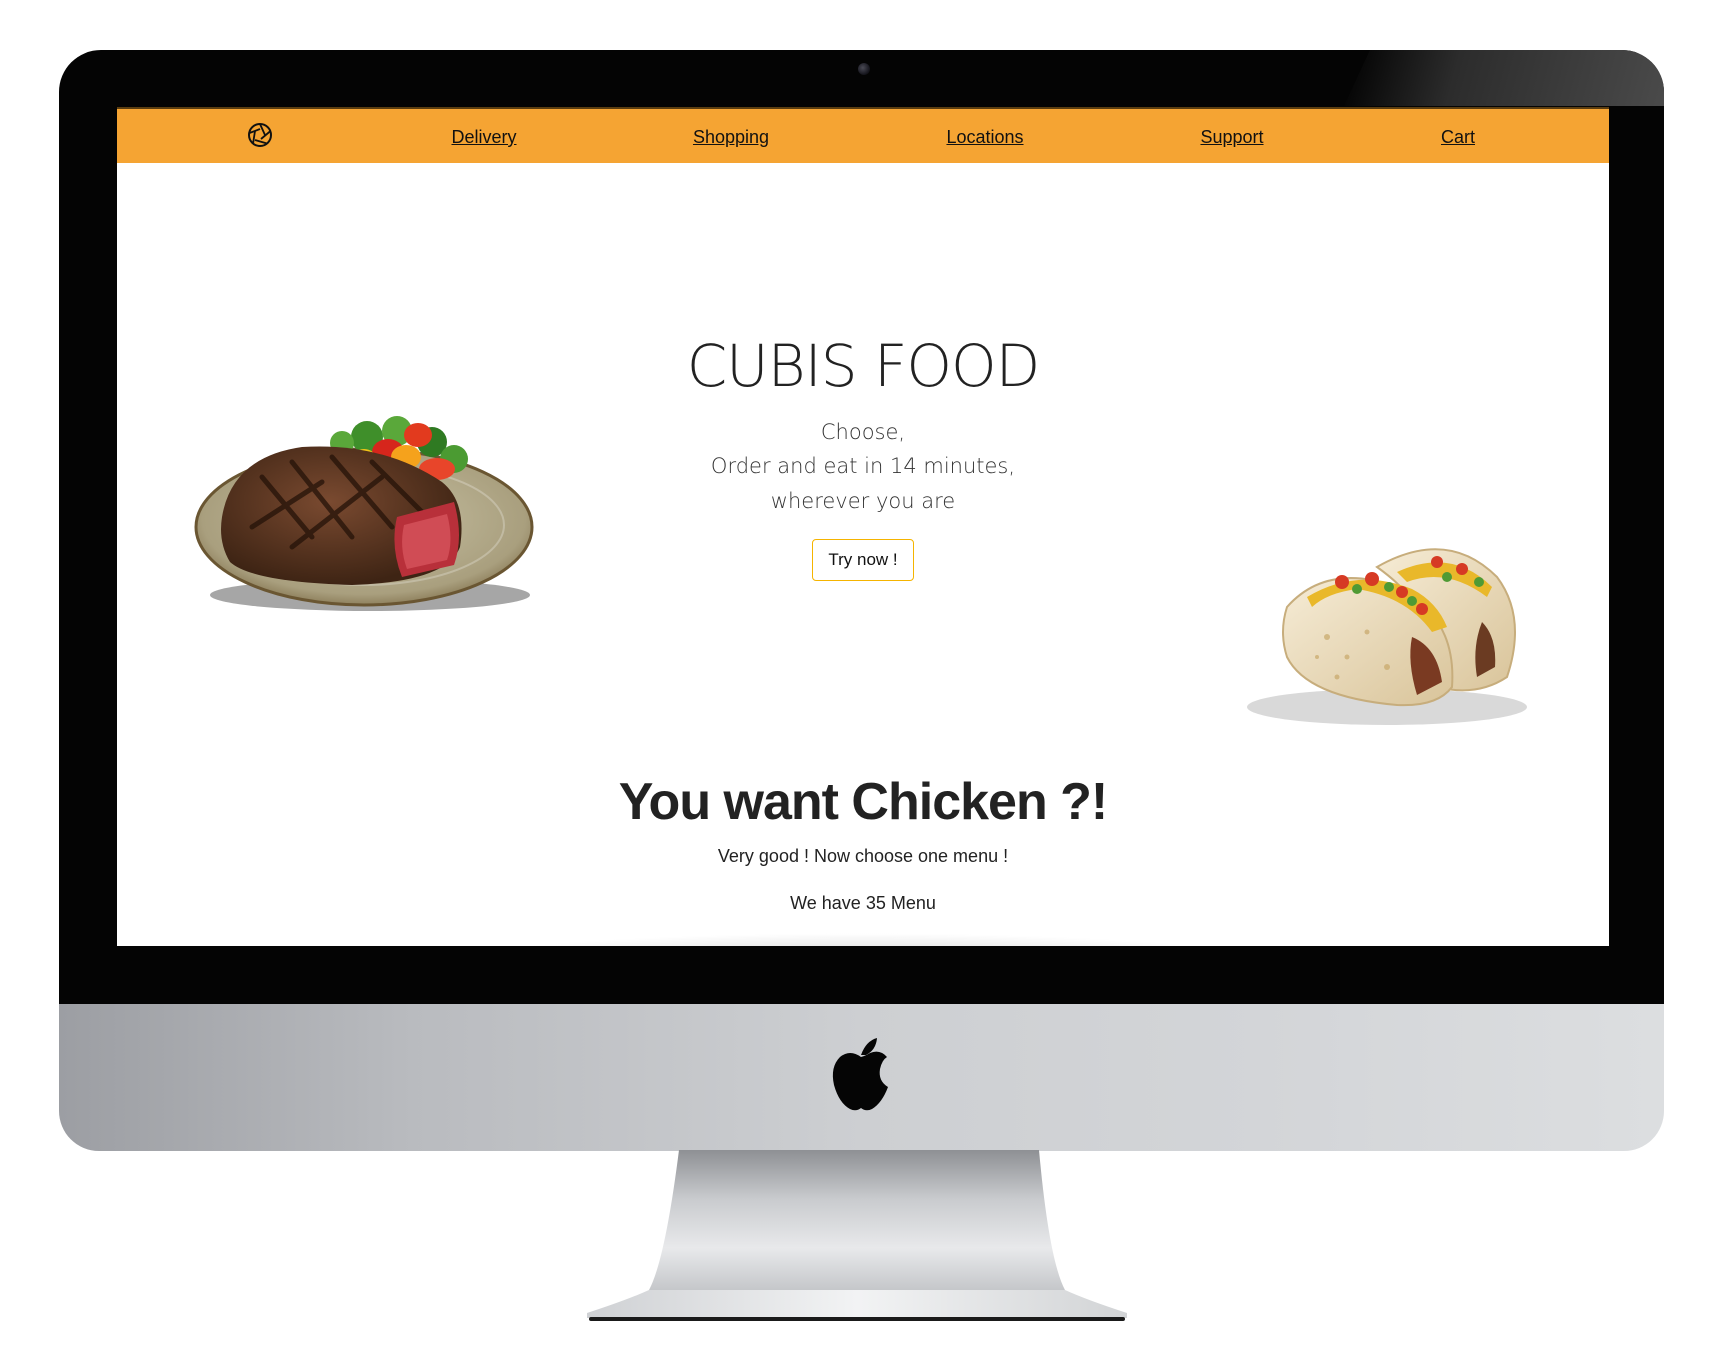  I want to click on camera-icon, so click(864, 69).